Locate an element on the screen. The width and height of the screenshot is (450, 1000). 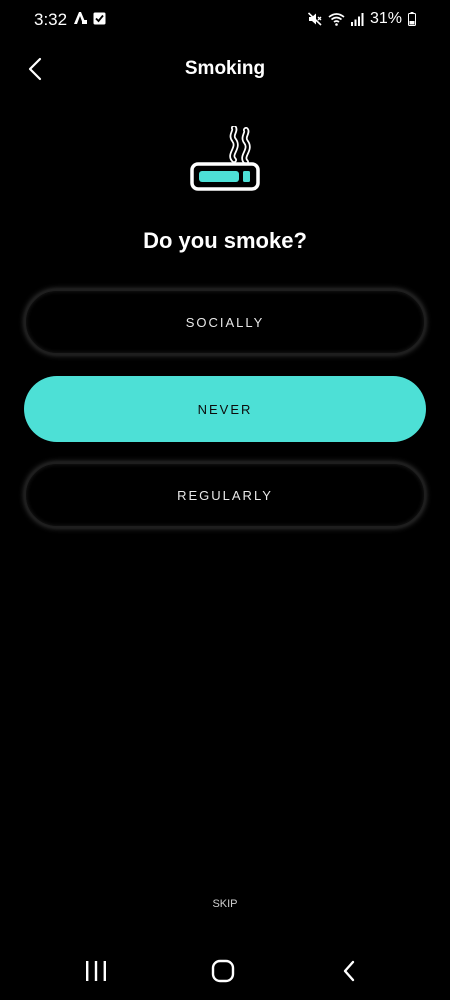
skip-button: SKIP is located at coordinates (225, 904).